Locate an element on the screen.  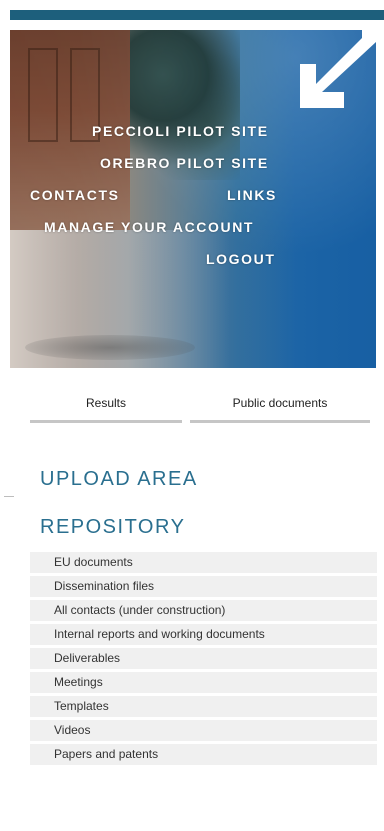
tab-public-documents: Public documents is located at coordinates (280, 406).